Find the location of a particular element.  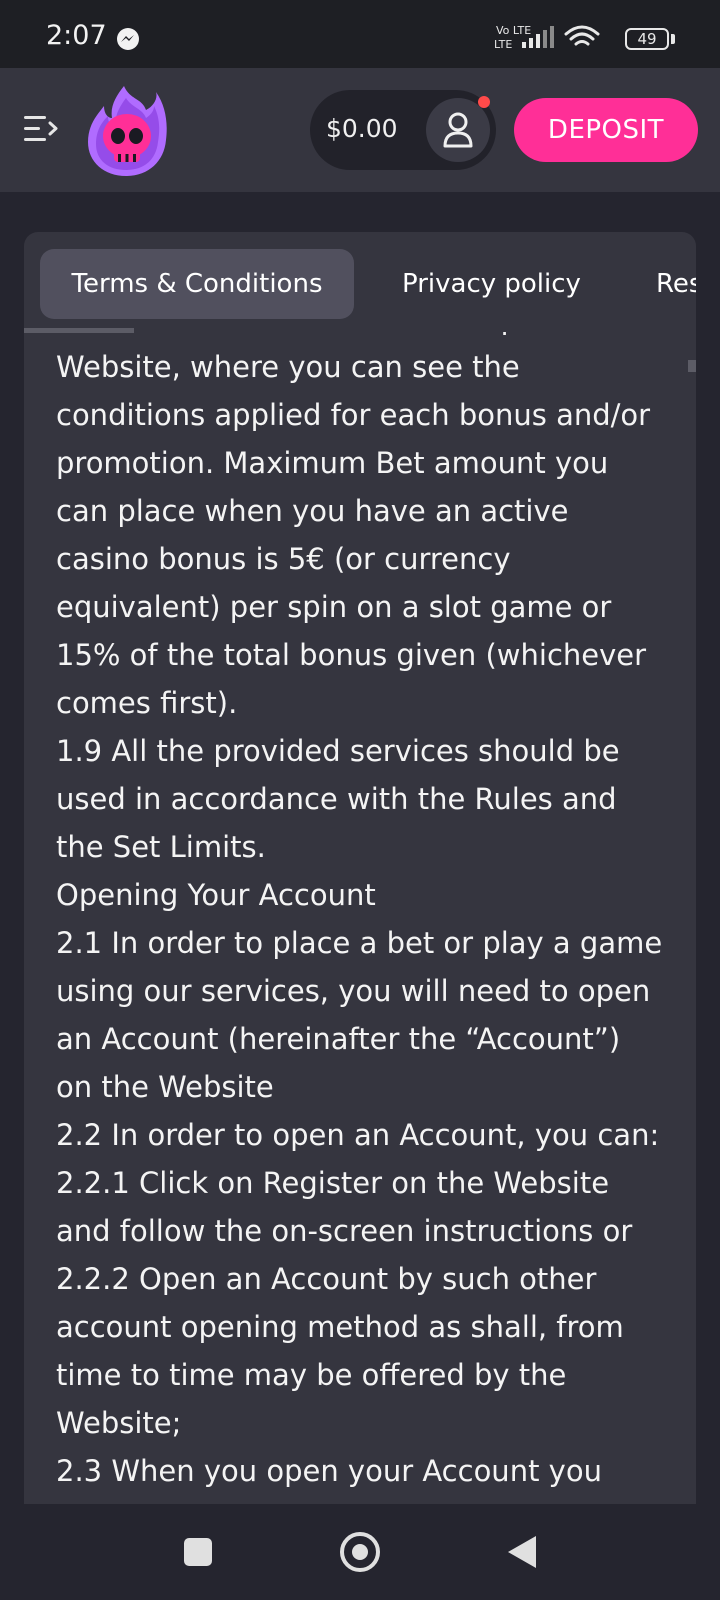

deposit-button: DEPOSIT is located at coordinates (606, 130).